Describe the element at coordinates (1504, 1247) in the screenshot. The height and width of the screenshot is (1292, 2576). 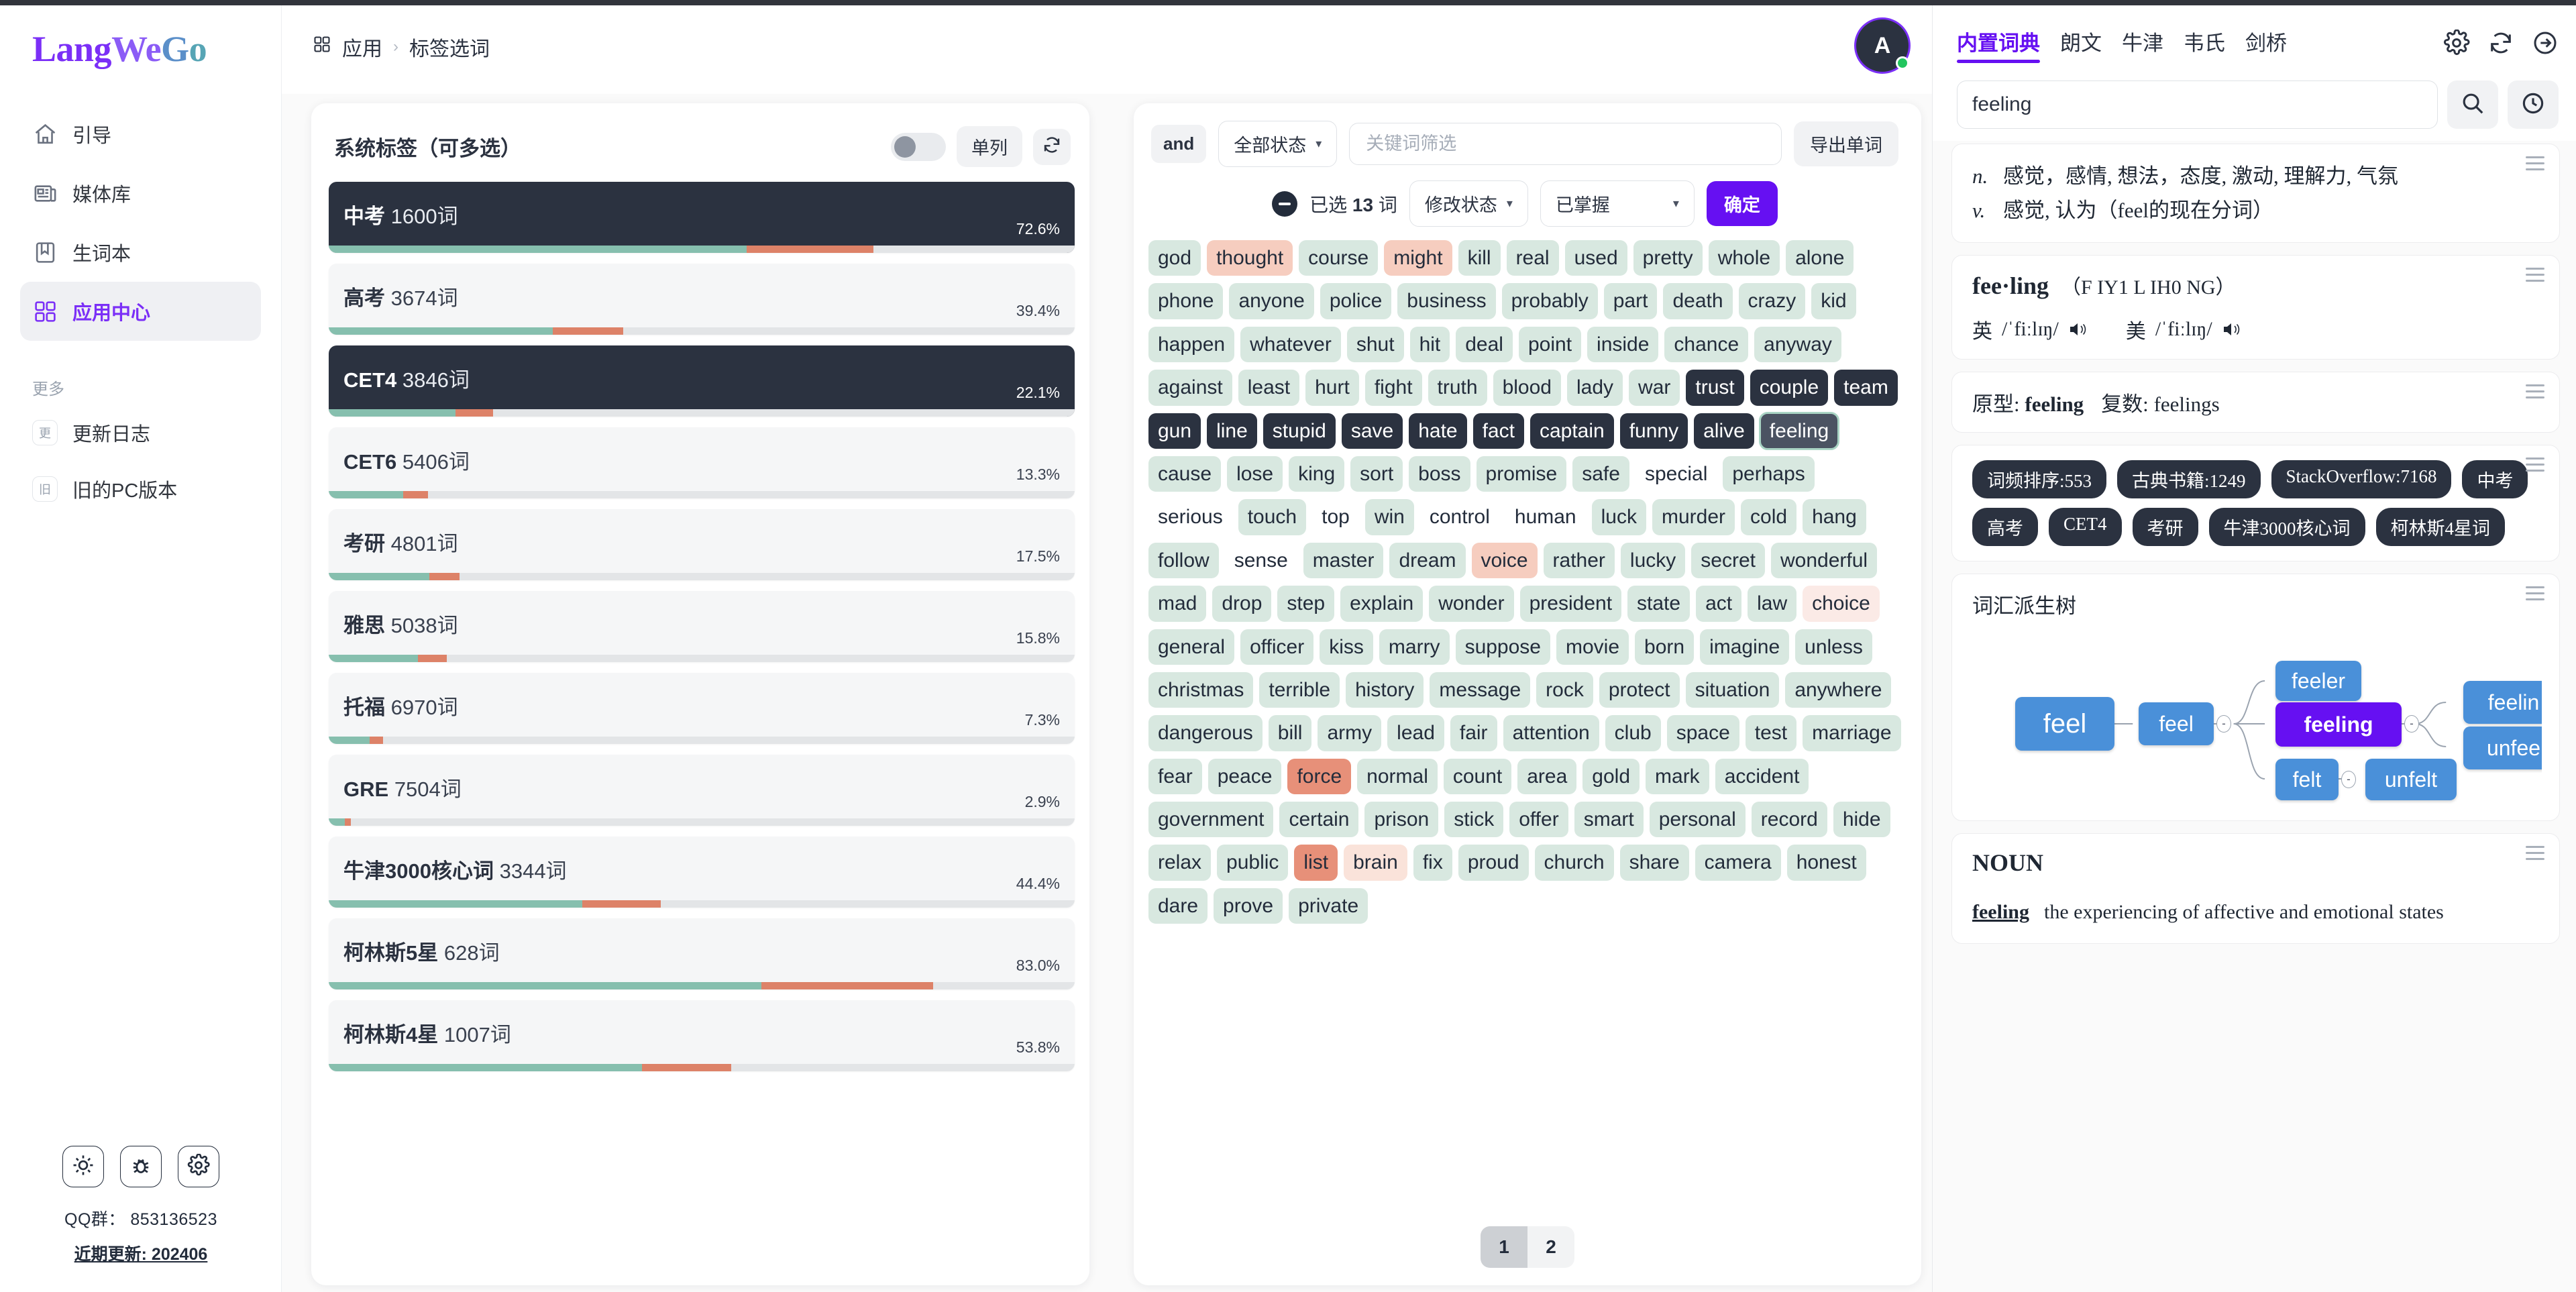
I see `pagination-page-button: 1` at that location.